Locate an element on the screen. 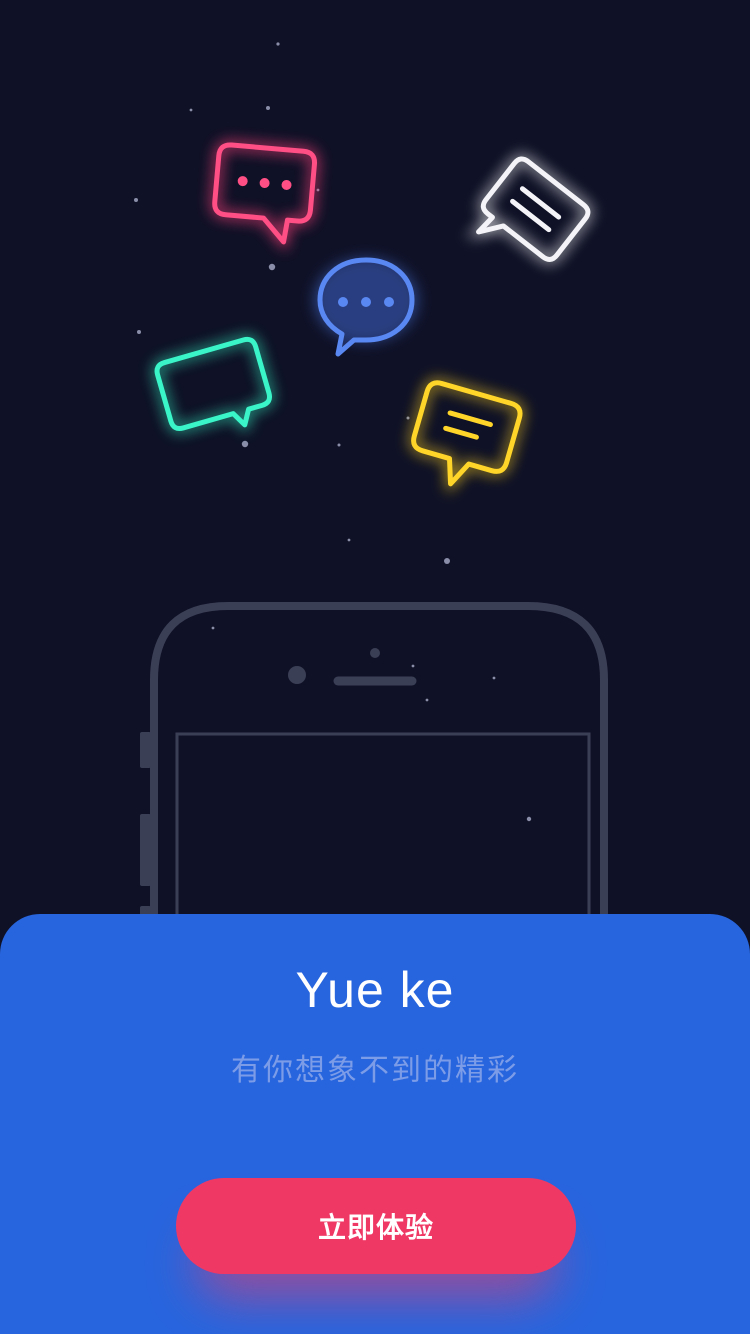 The width and height of the screenshot is (750, 1334). app-title: Yue ke is located at coordinates (375, 990).